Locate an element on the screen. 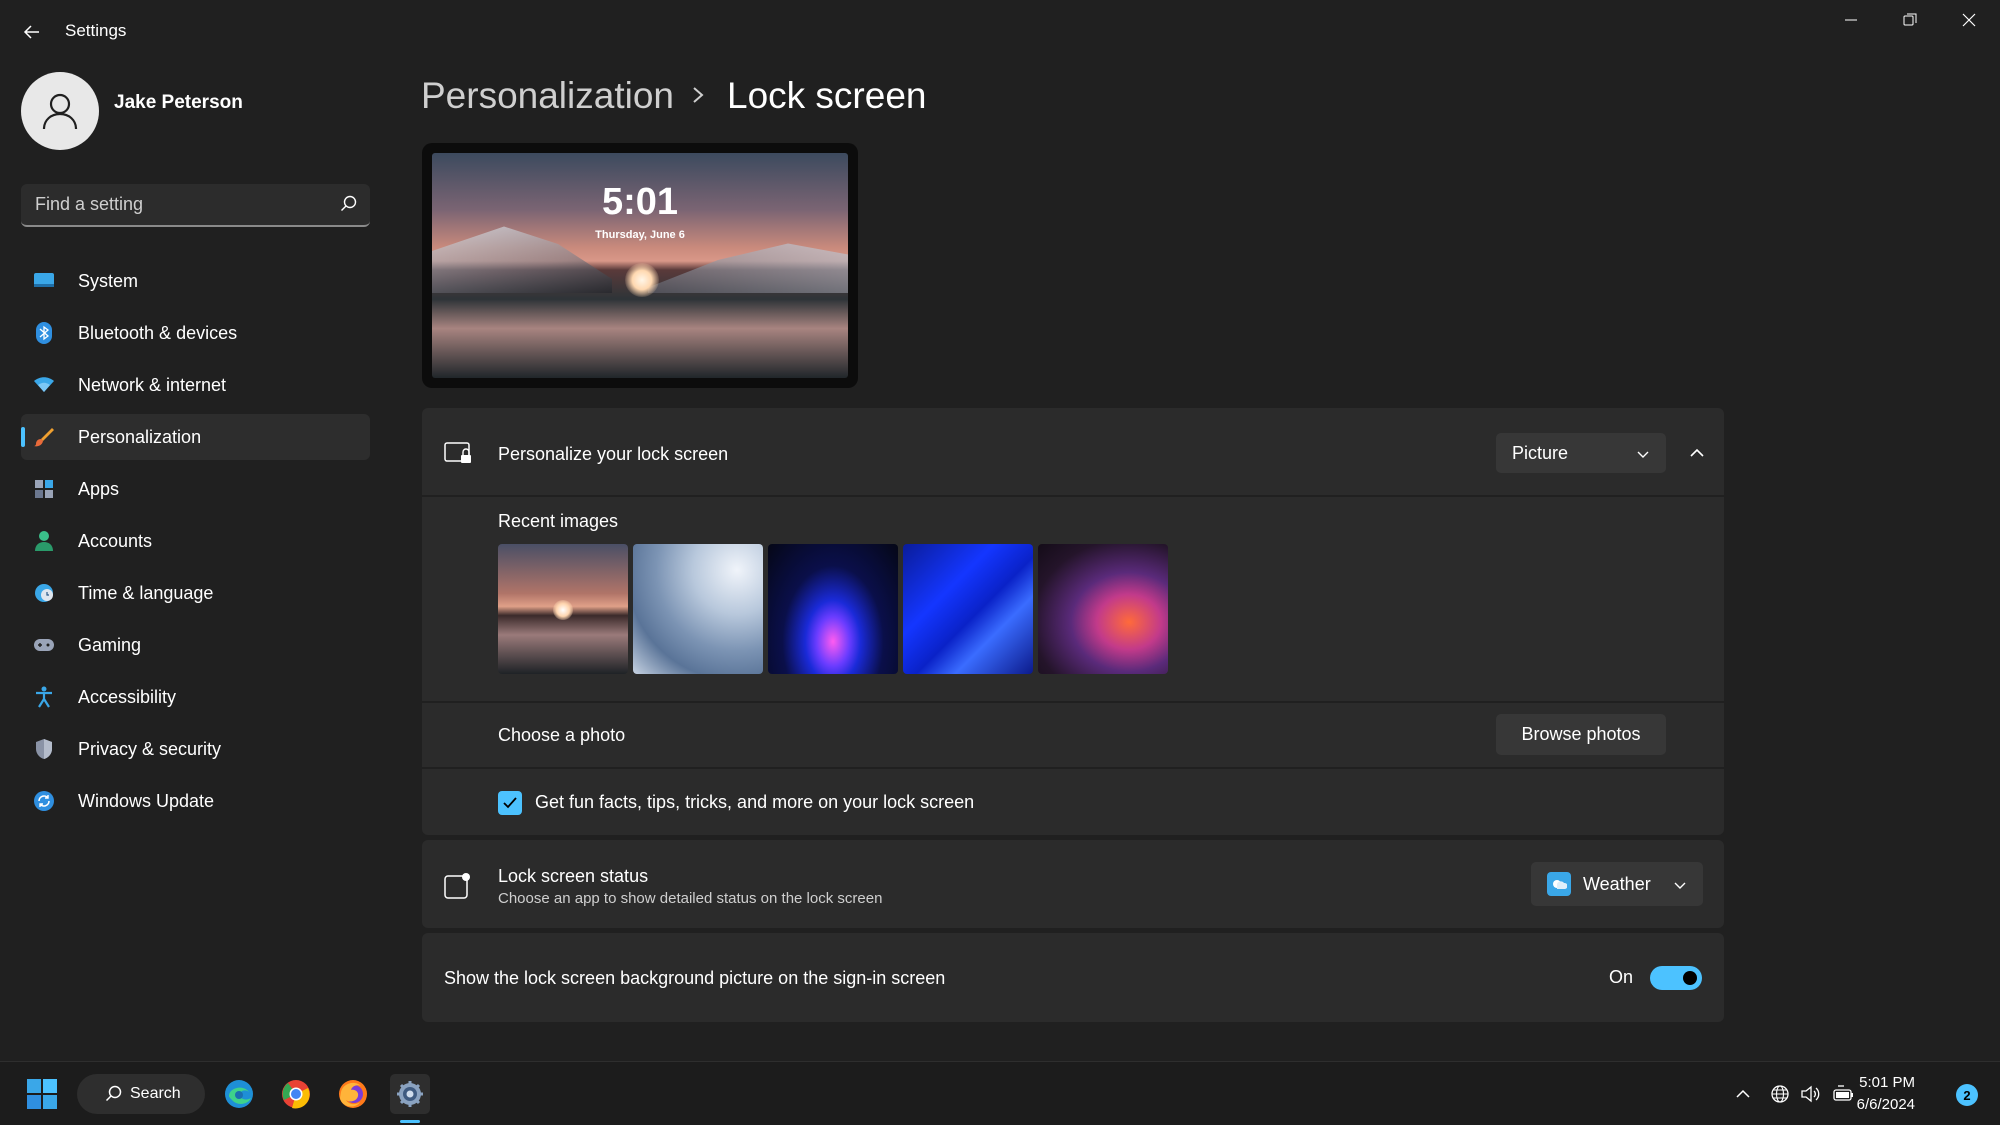 The image size is (2000, 1125). start-button is located at coordinates (42, 1094).